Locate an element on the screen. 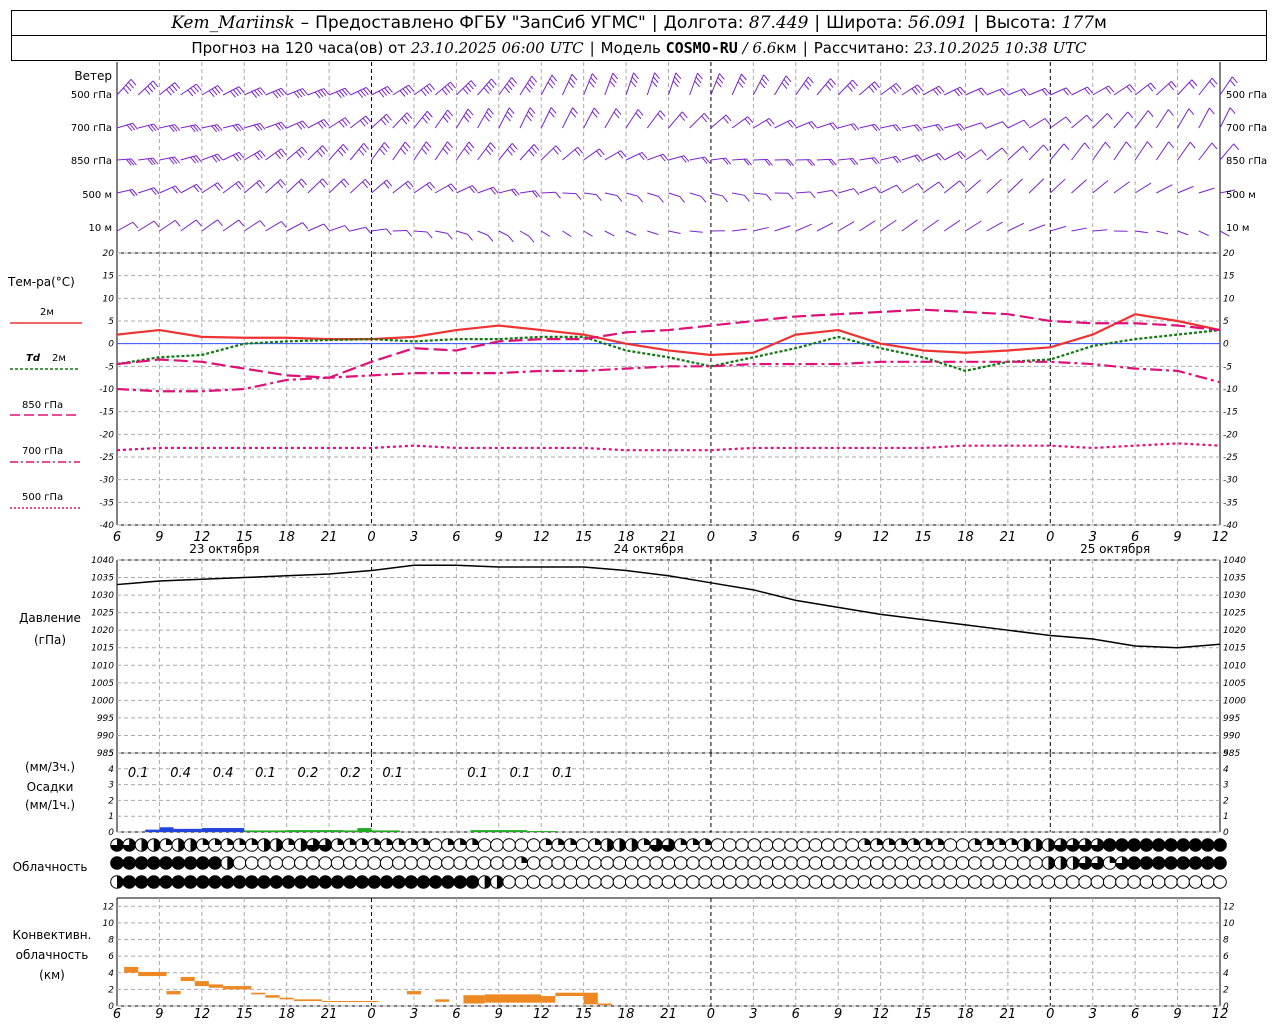  pressure-tick-label: 1030 is located at coordinates (1234, 596).